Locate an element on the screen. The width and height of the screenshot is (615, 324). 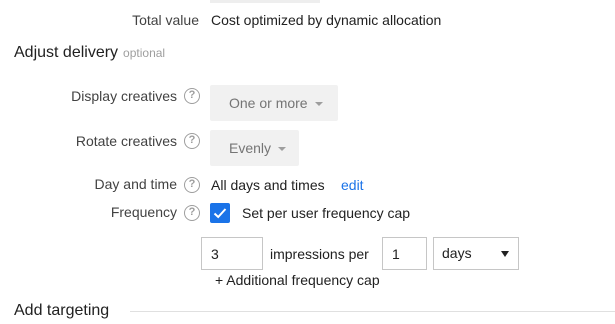
section-divider is located at coordinates (372, 311).